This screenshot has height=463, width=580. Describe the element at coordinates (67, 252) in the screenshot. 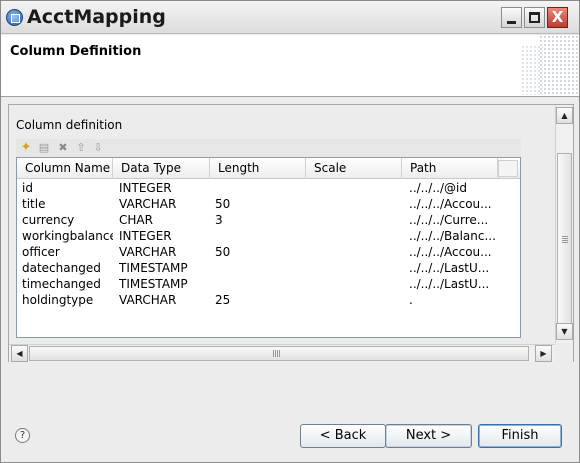

I see `cell-column-name: officer` at that location.